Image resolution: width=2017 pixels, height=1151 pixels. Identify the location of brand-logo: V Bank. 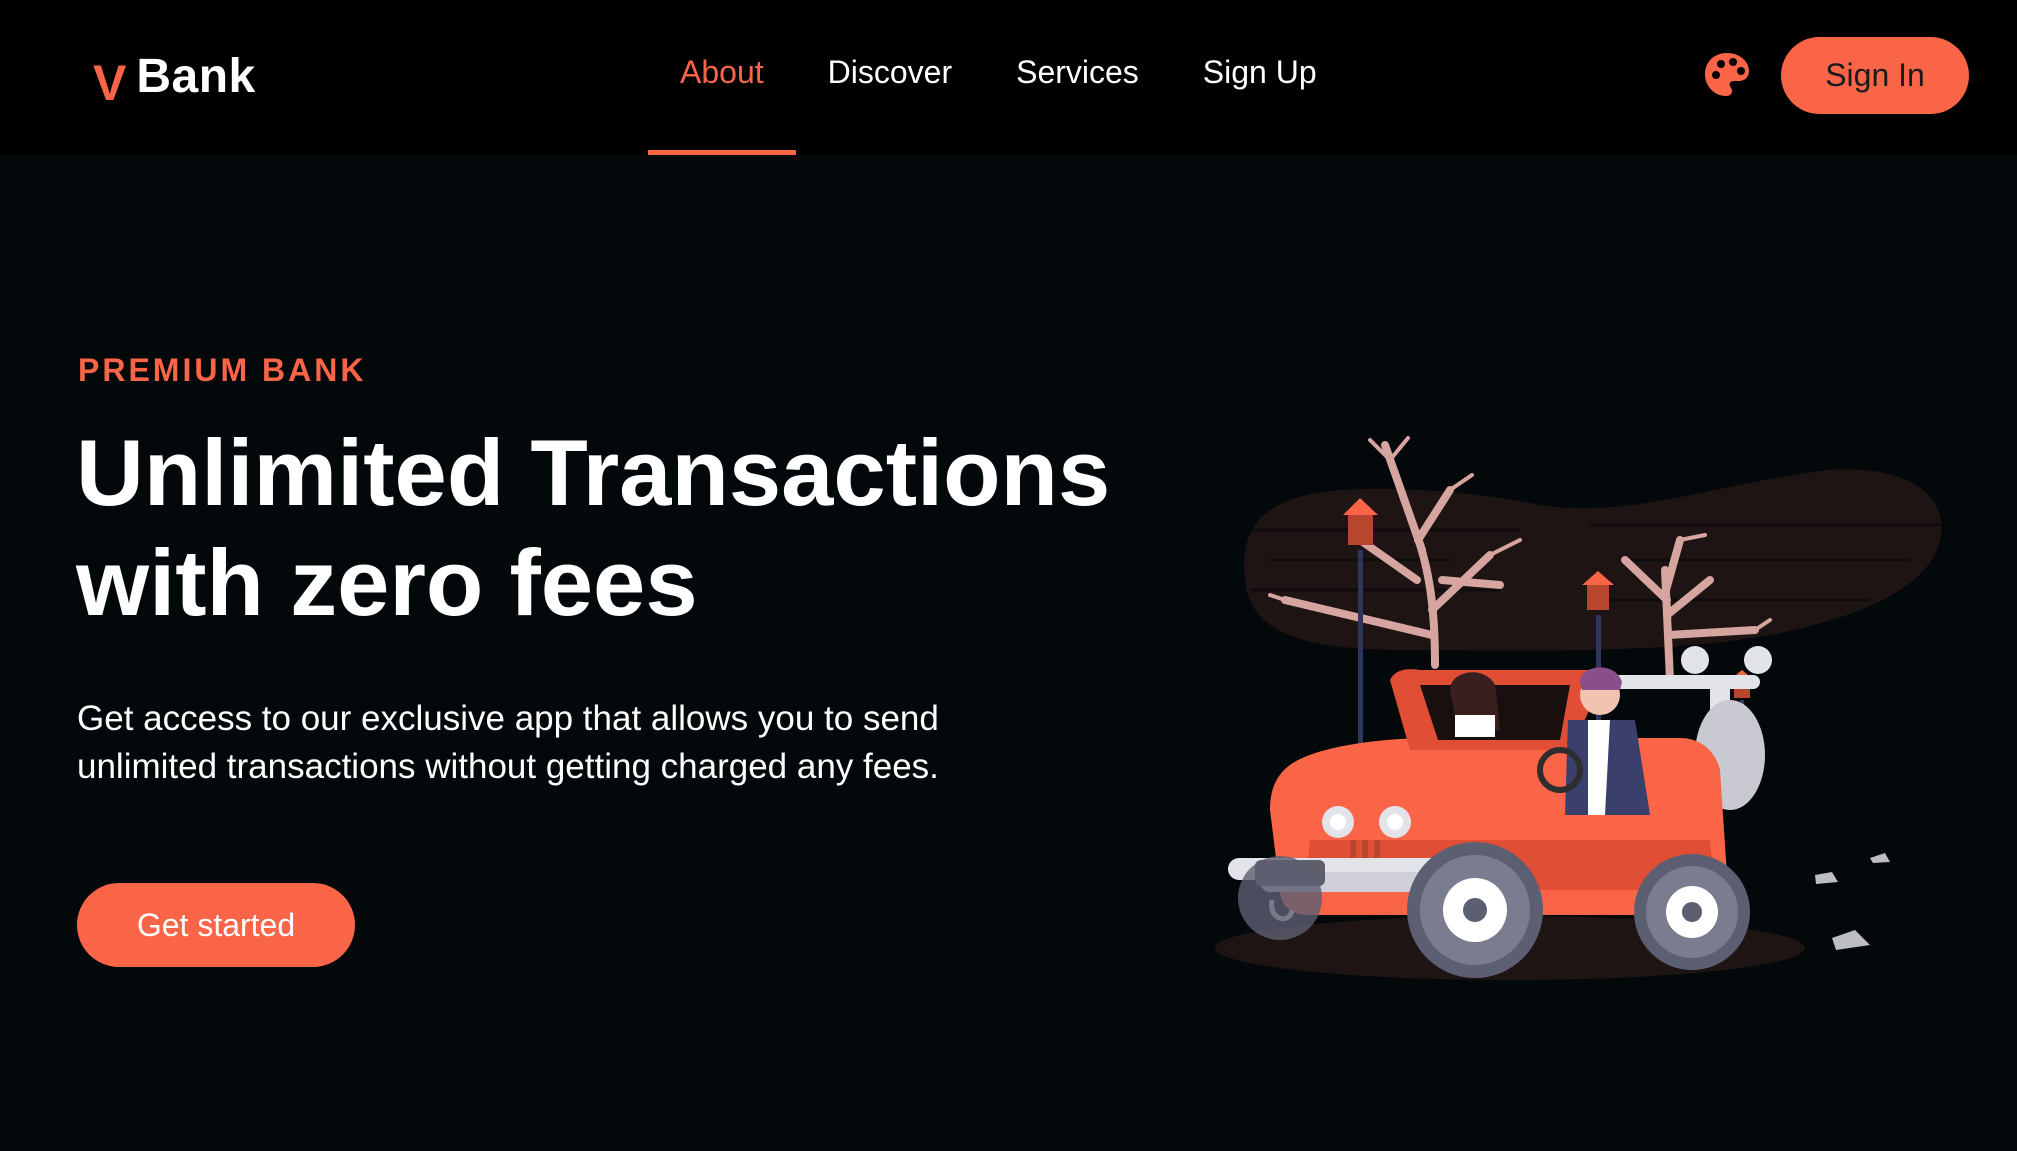
(174, 78).